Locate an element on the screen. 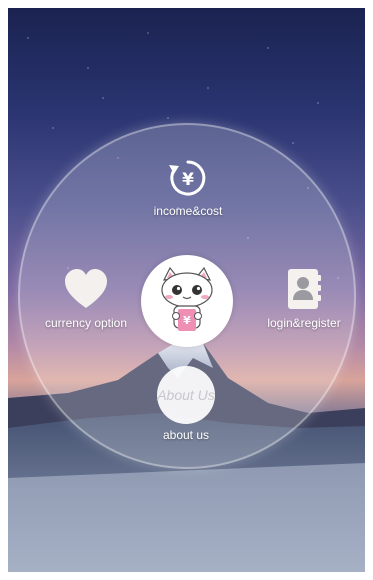  cat-mascot-icon: ¥ is located at coordinates (187, 298).